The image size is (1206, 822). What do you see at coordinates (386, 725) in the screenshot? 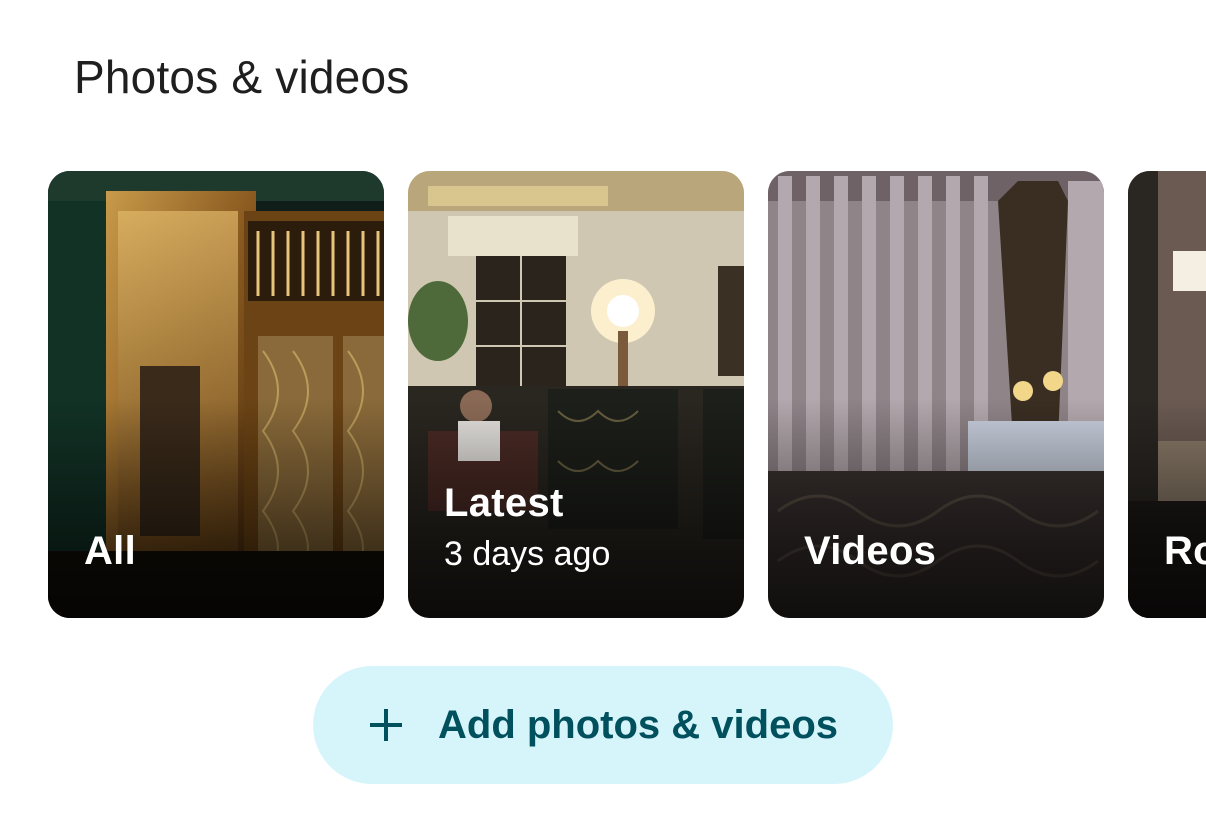
I see `plus-icon` at bounding box center [386, 725].